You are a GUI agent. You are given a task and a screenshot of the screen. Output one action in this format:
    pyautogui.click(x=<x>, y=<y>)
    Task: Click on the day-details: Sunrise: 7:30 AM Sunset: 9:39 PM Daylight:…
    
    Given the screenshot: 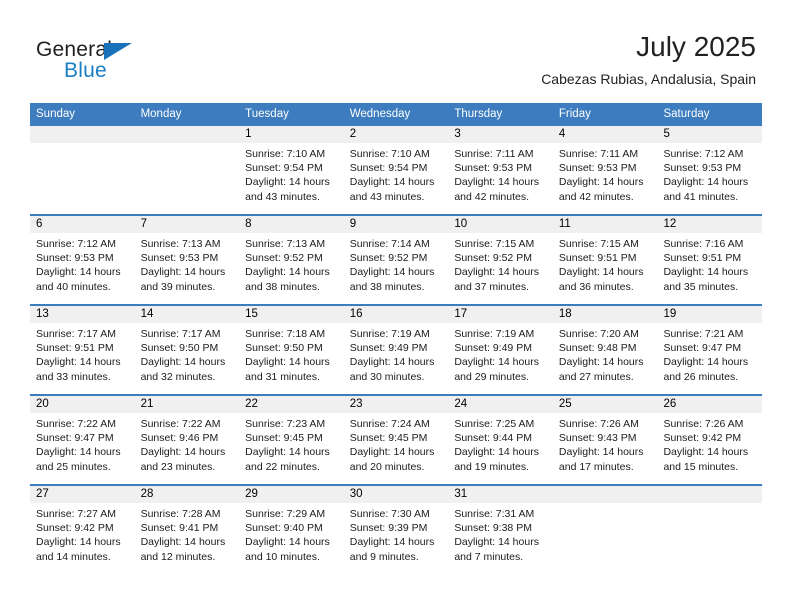 What is the action you would take?
    pyautogui.click(x=396, y=533)
    